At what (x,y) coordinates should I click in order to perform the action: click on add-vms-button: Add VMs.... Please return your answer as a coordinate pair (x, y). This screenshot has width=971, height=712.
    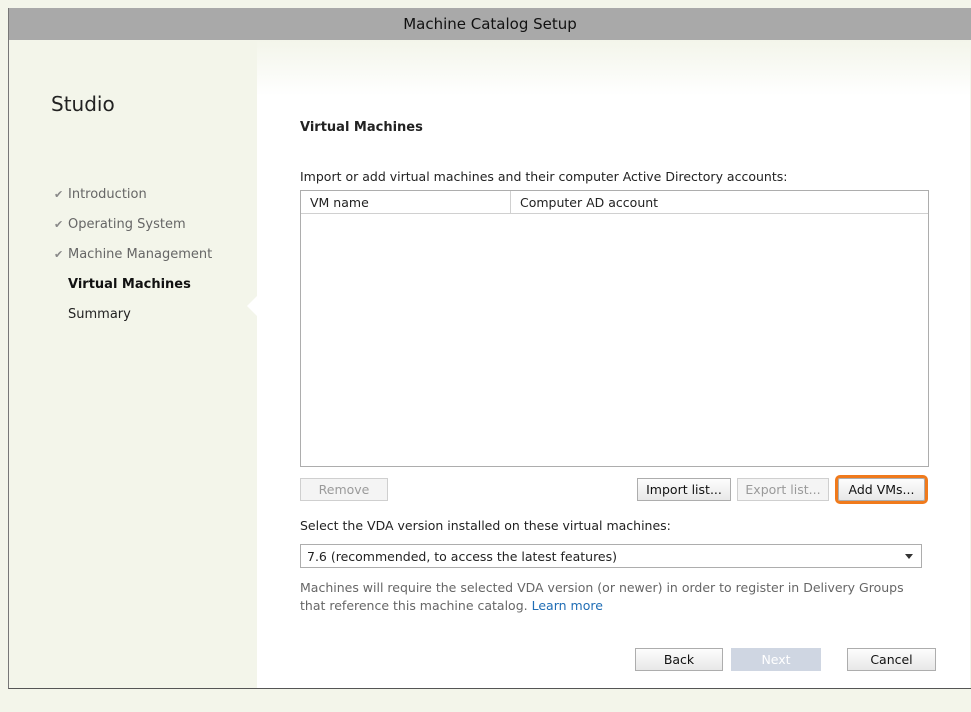
    Looking at the image, I should click on (881, 489).